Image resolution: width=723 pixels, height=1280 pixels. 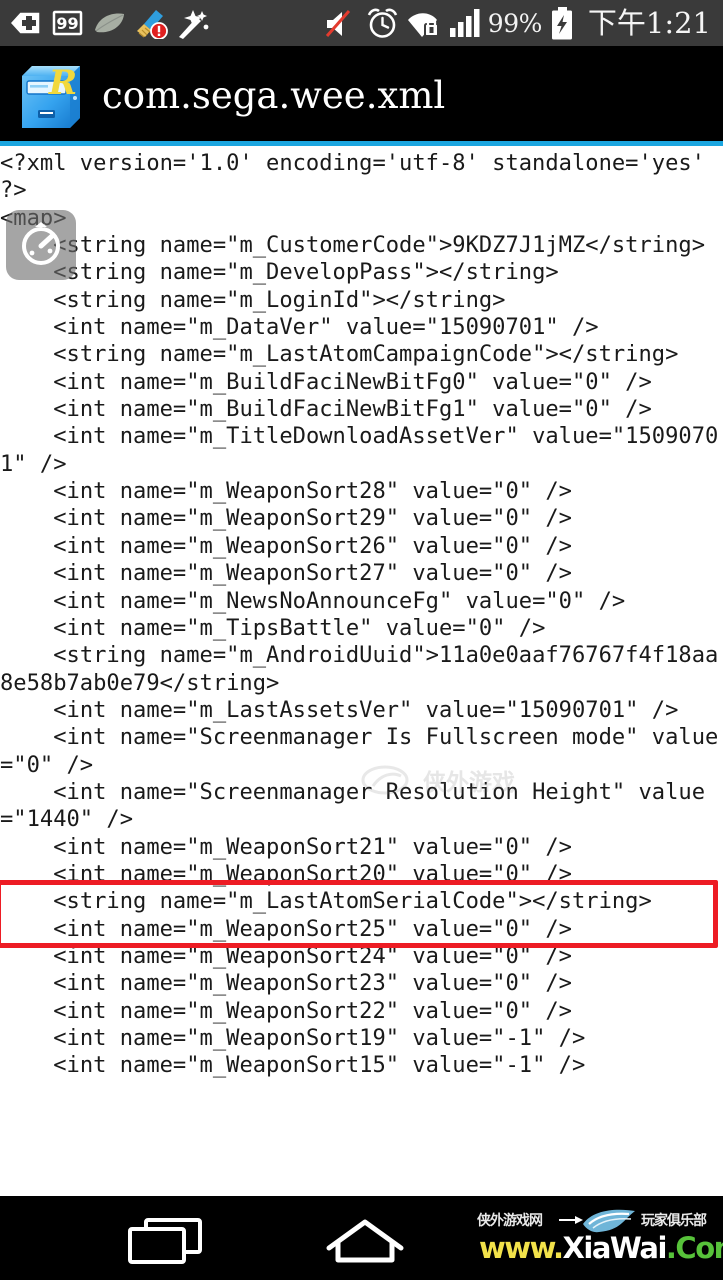 What do you see at coordinates (674, 1221) in the screenshot?
I see `watermark-right-cn: 玩家俱乐部` at bounding box center [674, 1221].